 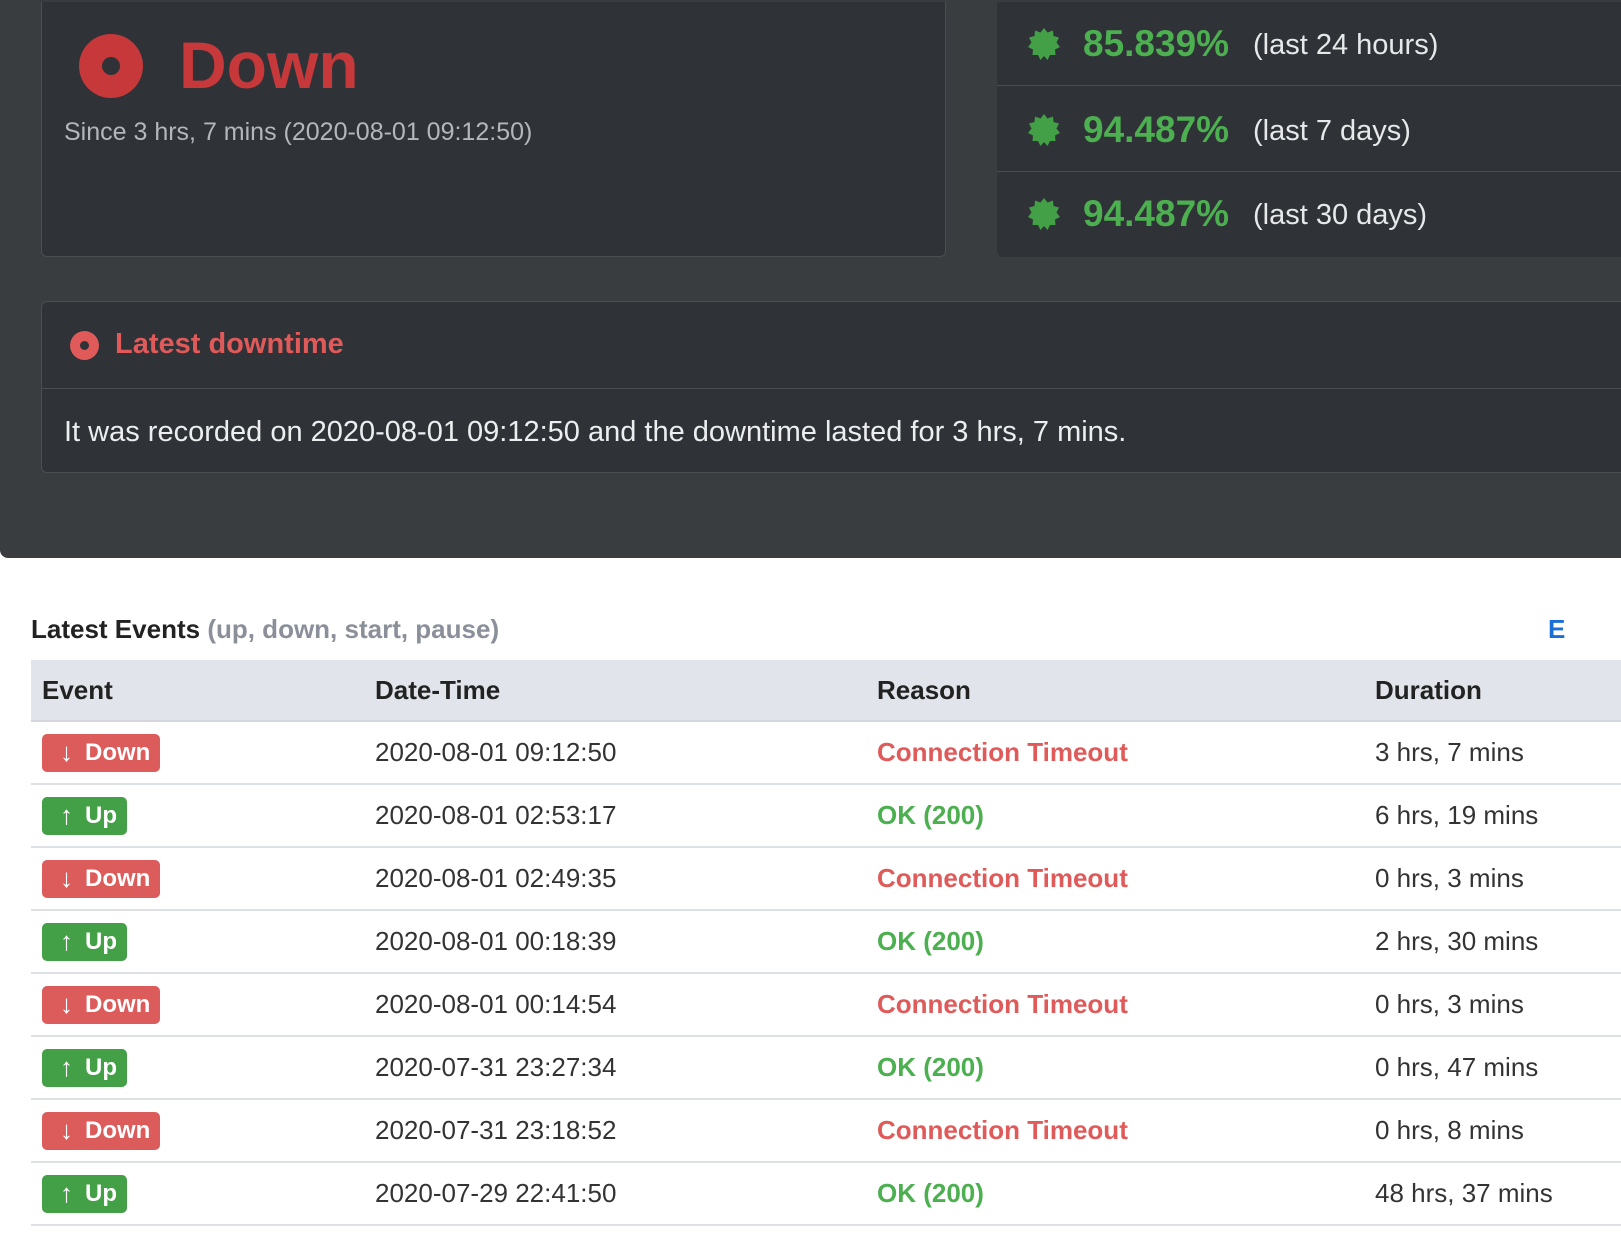 What do you see at coordinates (1346, 45) in the screenshot?
I see `uptime-period: (last 24 hours)` at bounding box center [1346, 45].